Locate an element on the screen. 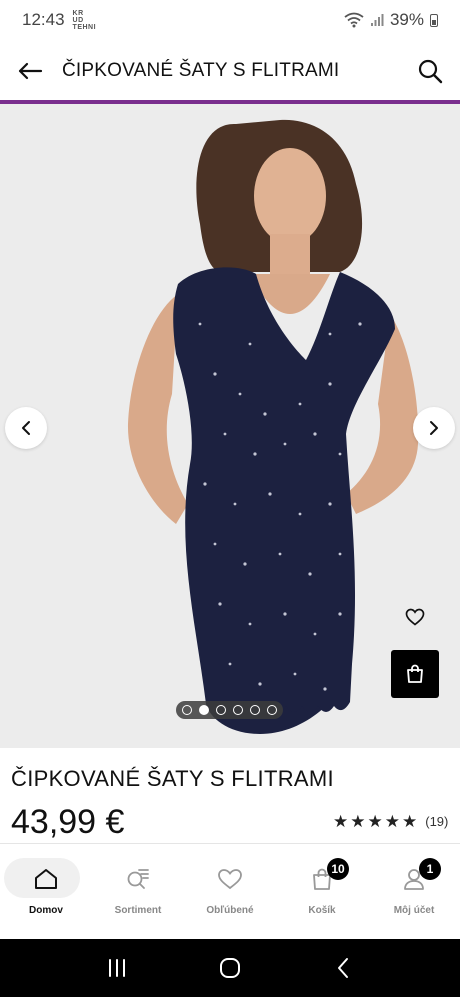 This screenshot has width=460, height=997. nav-item-cart: 10 Košík is located at coordinates (322, 891).